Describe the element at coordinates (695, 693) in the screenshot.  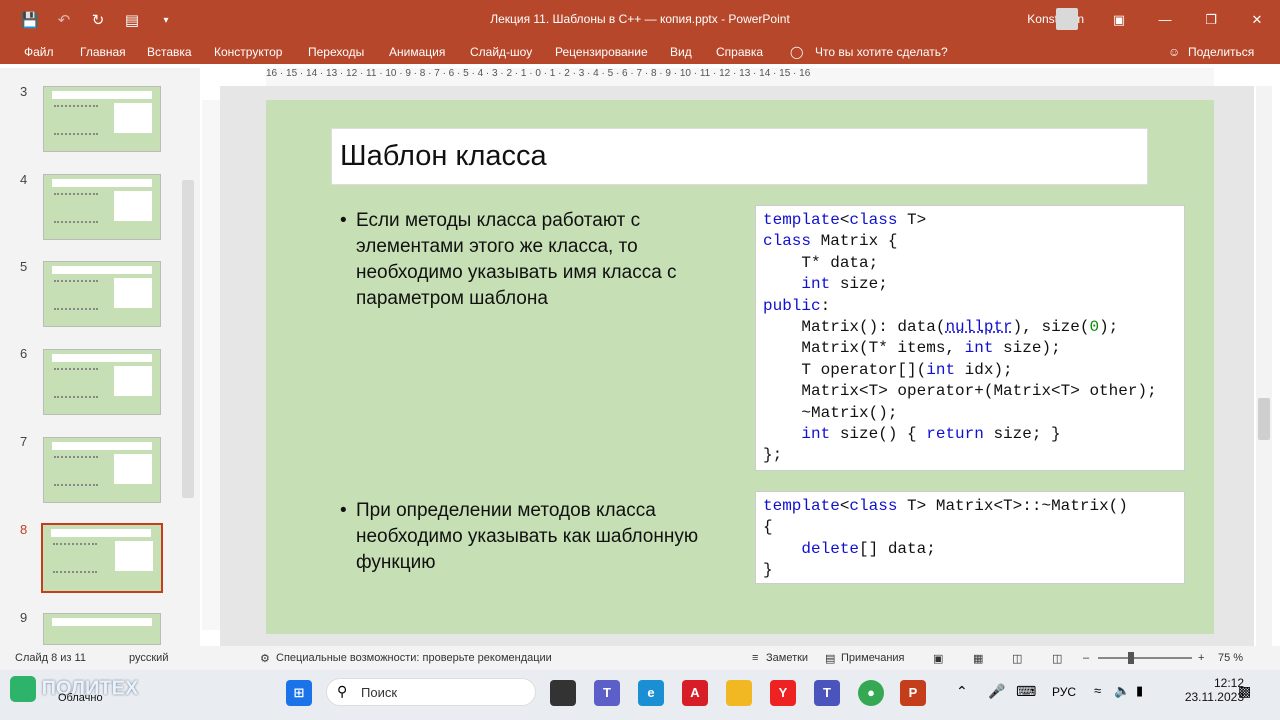
I see `acrobat-icon: A` at that location.